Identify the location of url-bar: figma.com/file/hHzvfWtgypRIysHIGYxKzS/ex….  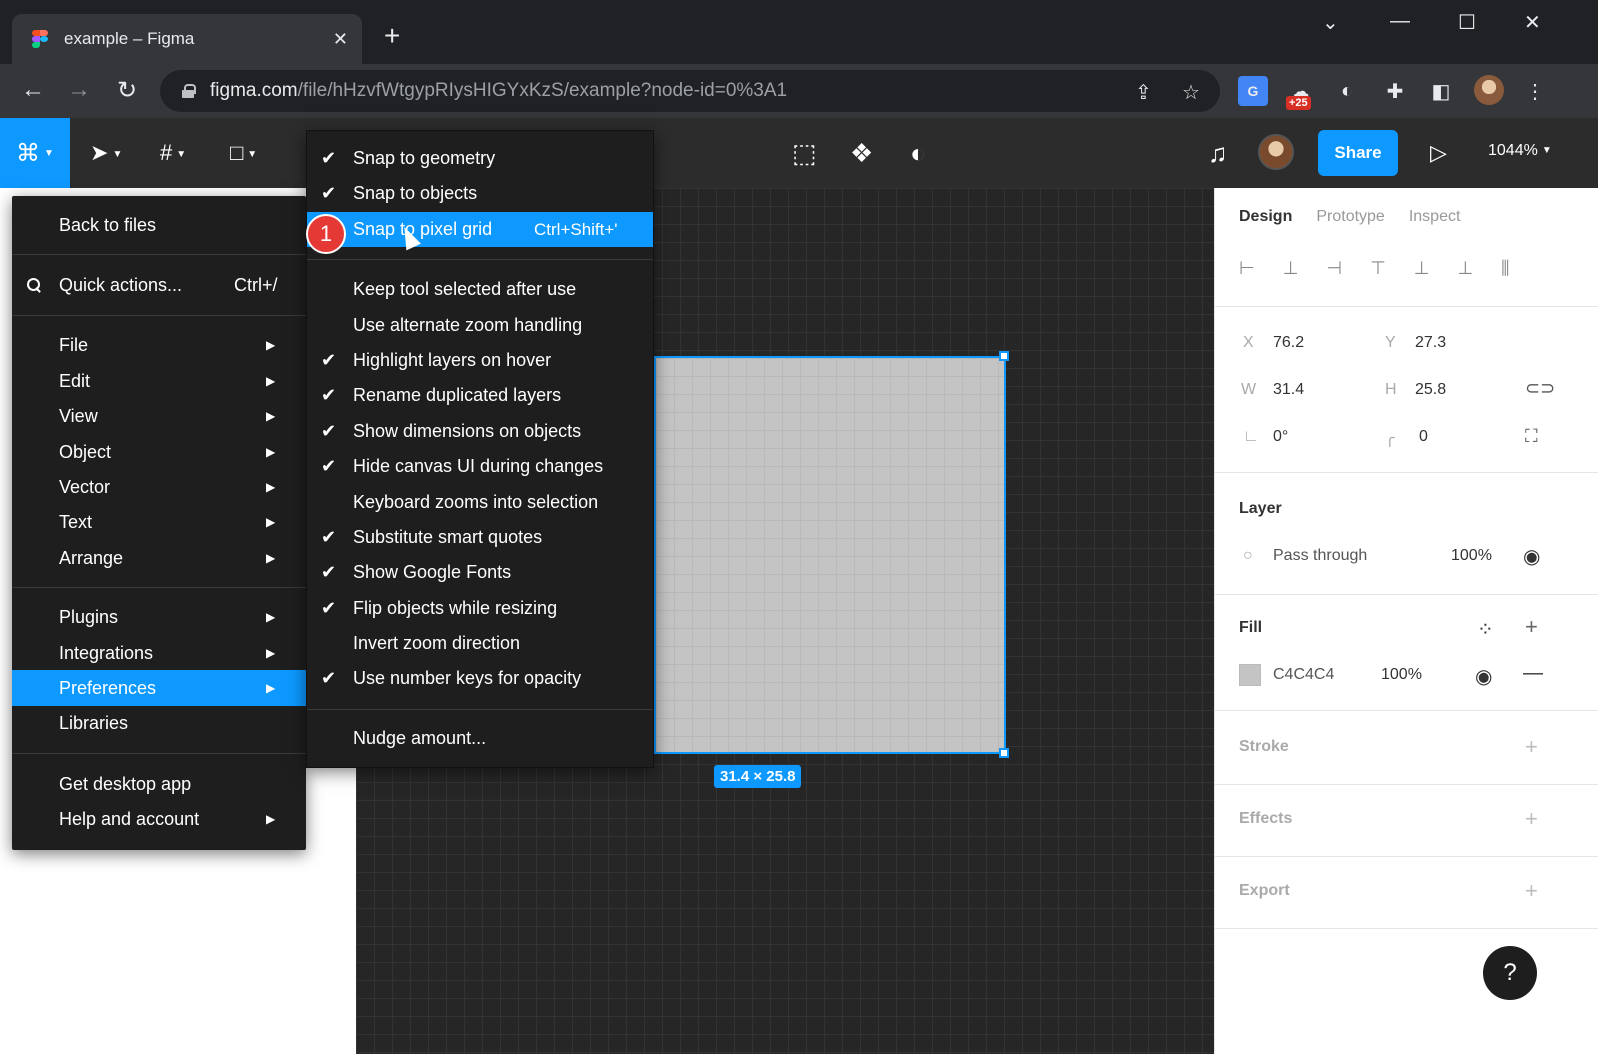
(690, 91).